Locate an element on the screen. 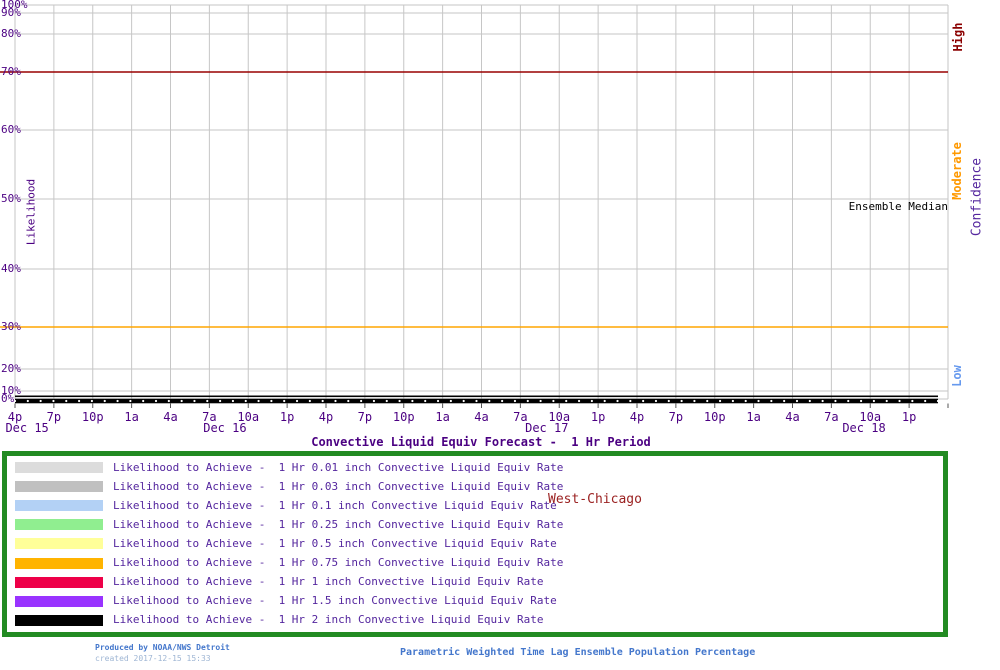  confidence-level-low: Low is located at coordinates (957, 376).